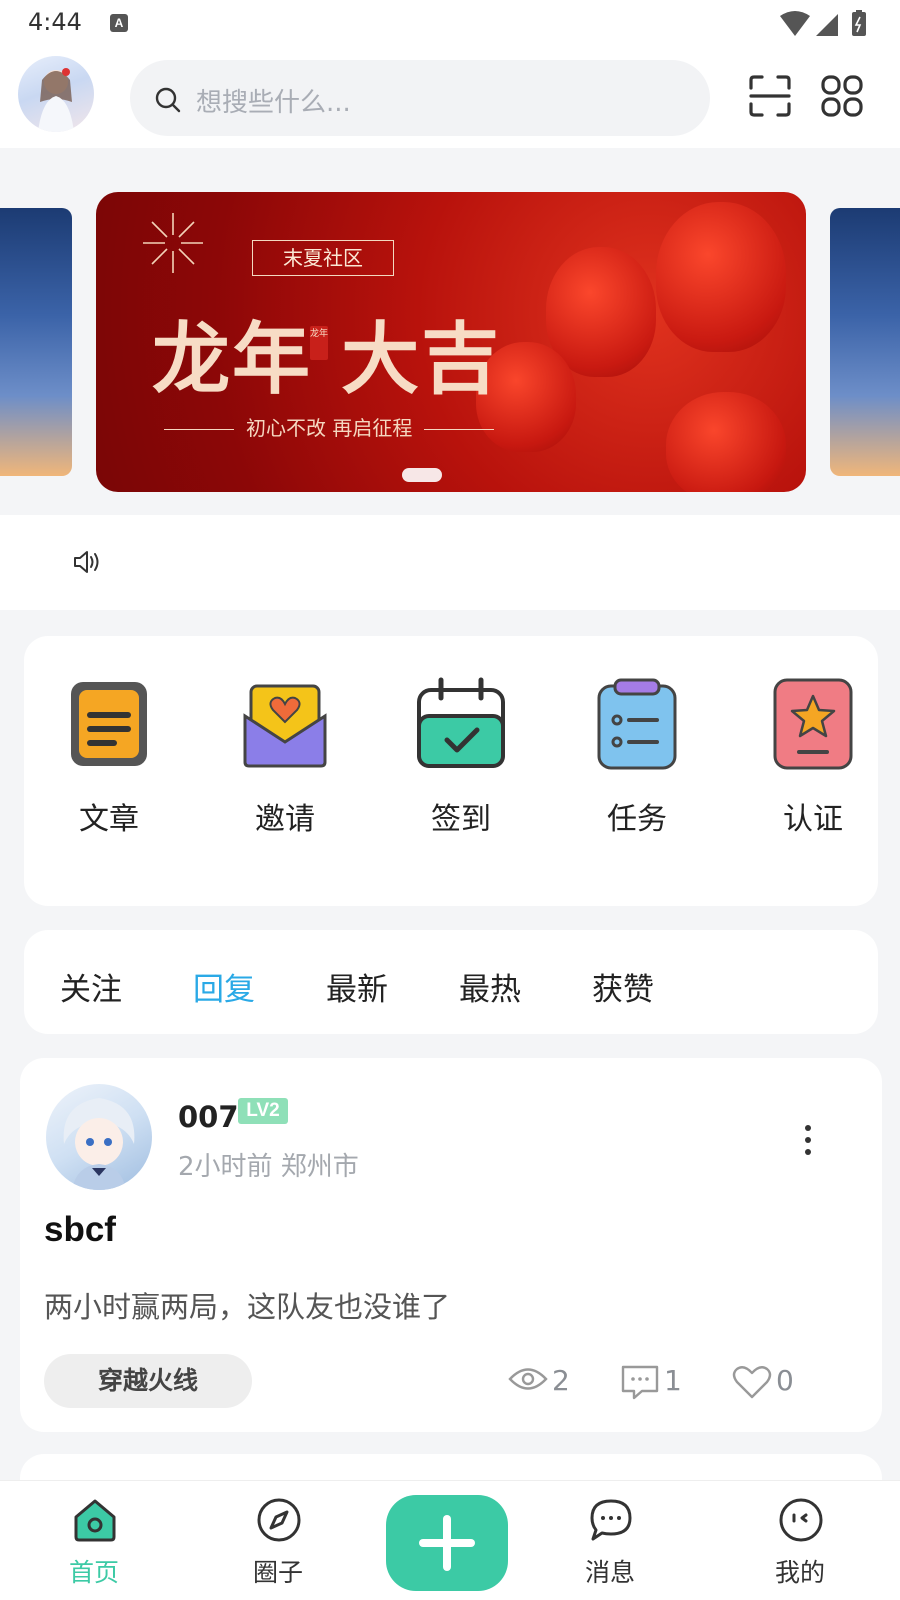 This screenshot has height=1600, width=900. I want to click on likes-count: 0, so click(785, 1380).